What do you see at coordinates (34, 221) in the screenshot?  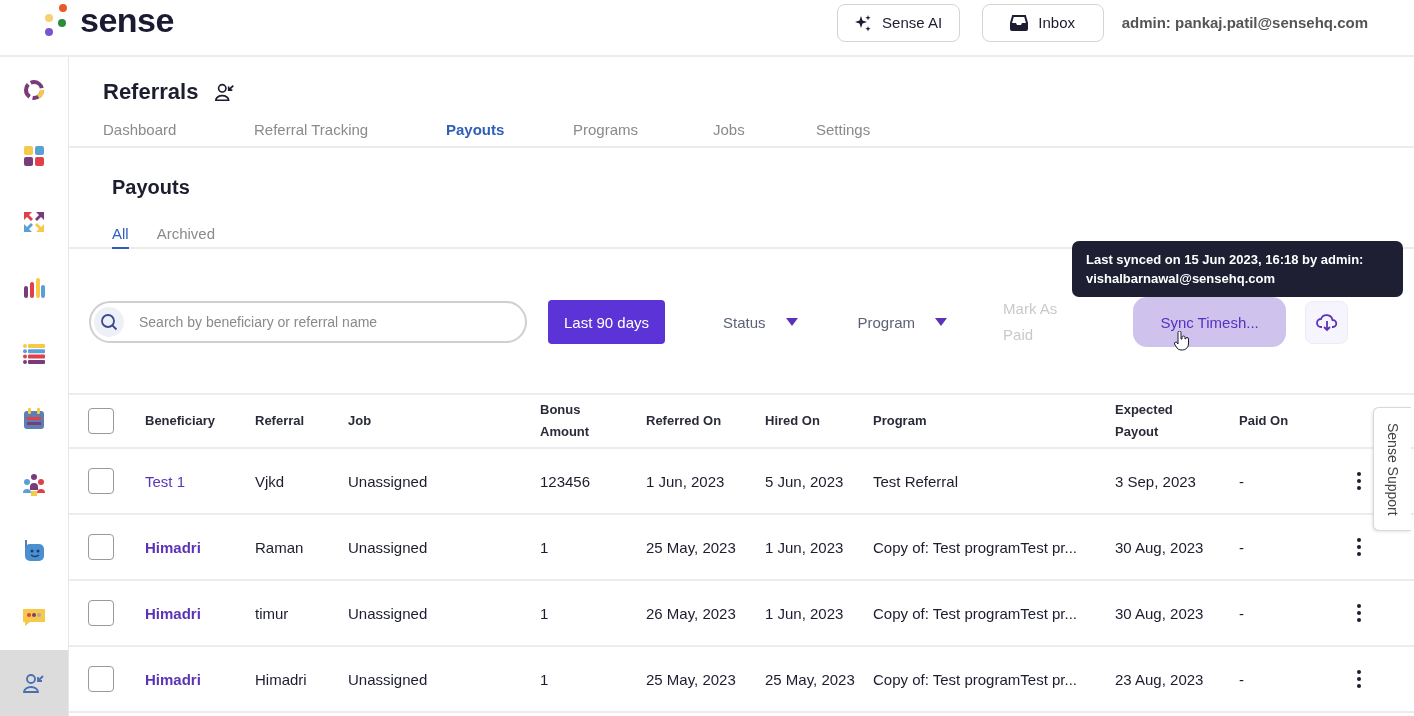 I see `arrows-icon` at bounding box center [34, 221].